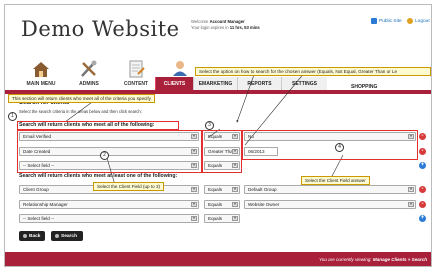 The image size is (435, 271). I want to click on marker-2: 2, so click(104, 155).